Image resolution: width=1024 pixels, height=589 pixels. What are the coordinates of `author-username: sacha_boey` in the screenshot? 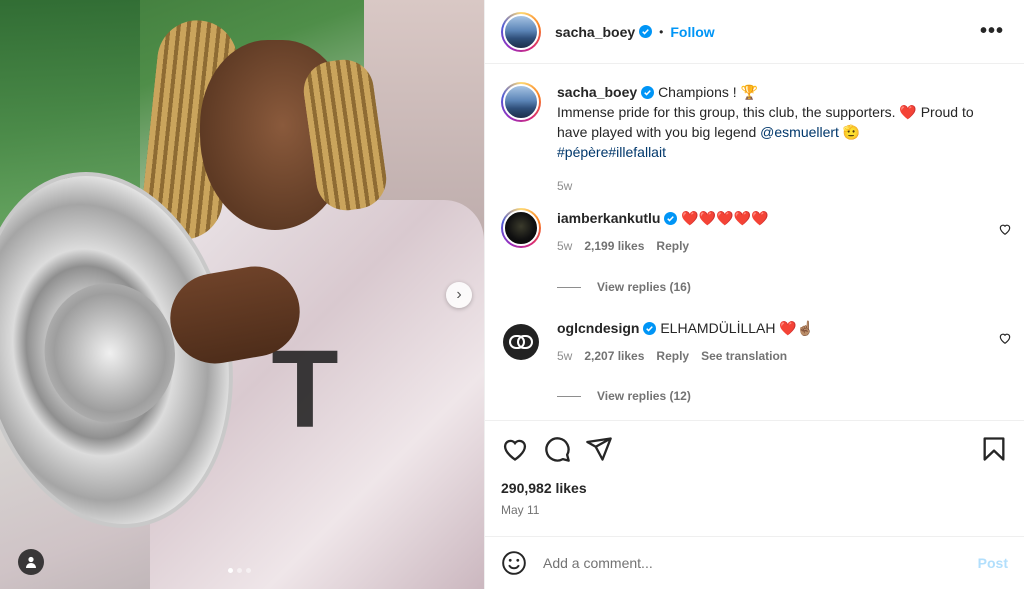 It's located at (595, 32).